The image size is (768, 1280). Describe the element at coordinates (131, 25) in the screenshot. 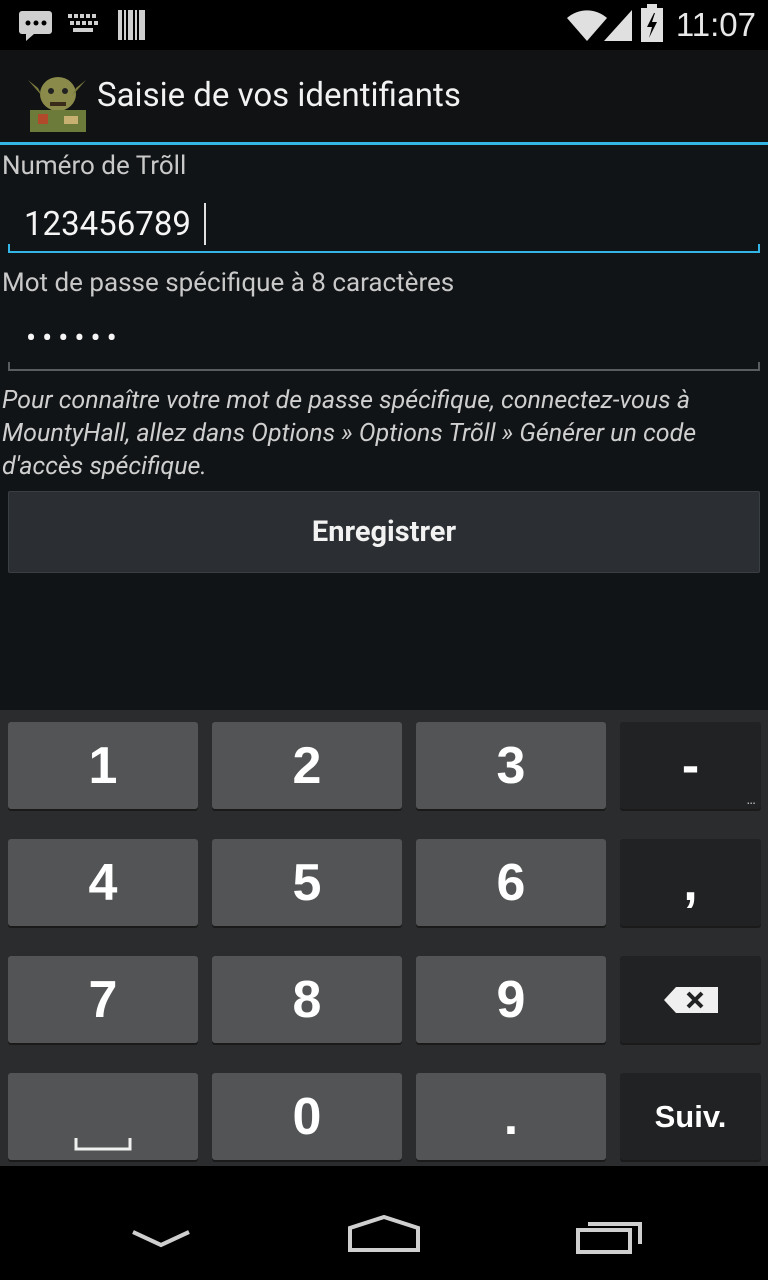

I see `barcode-icon` at that location.